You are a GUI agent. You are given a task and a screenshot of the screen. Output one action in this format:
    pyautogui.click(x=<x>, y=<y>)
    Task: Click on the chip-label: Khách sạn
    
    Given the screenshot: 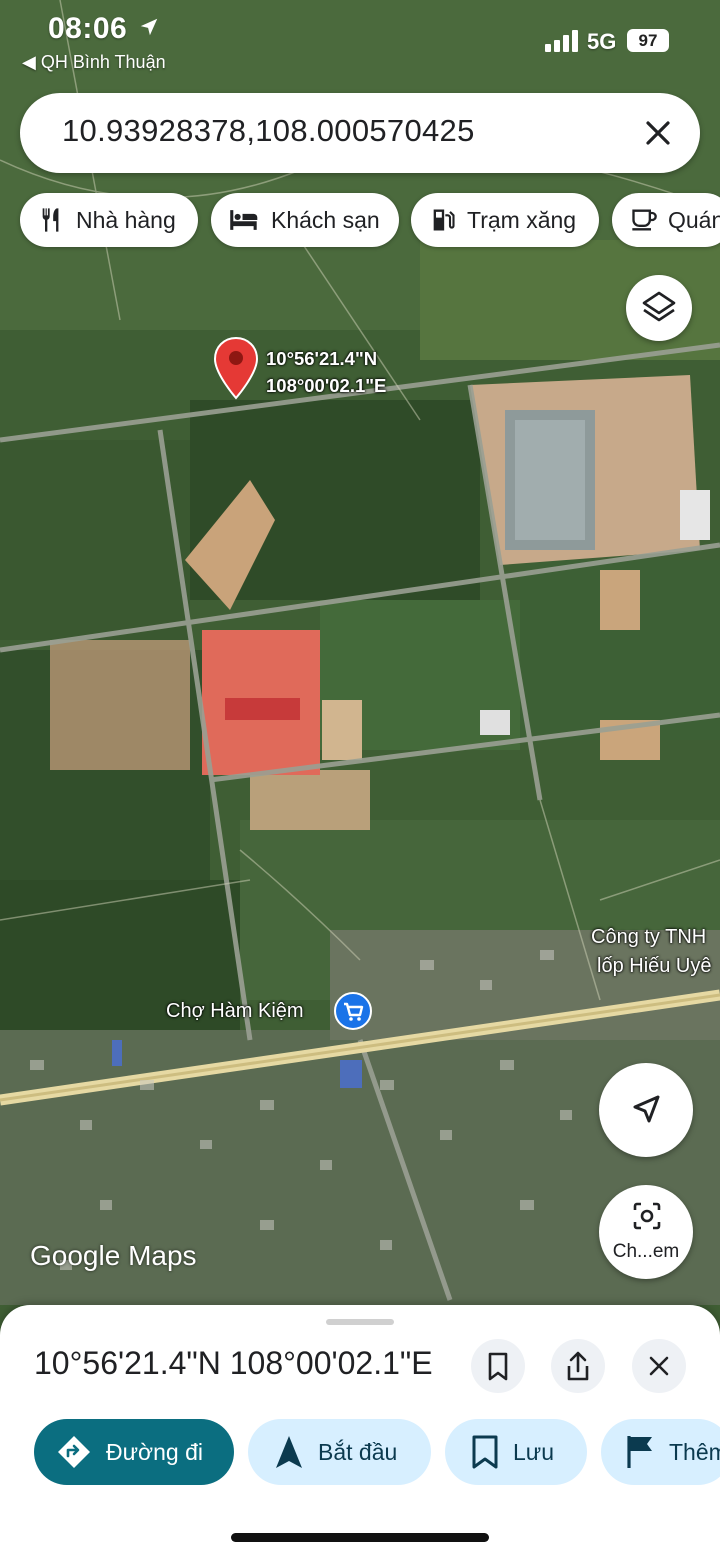 What is the action you would take?
    pyautogui.click(x=325, y=219)
    